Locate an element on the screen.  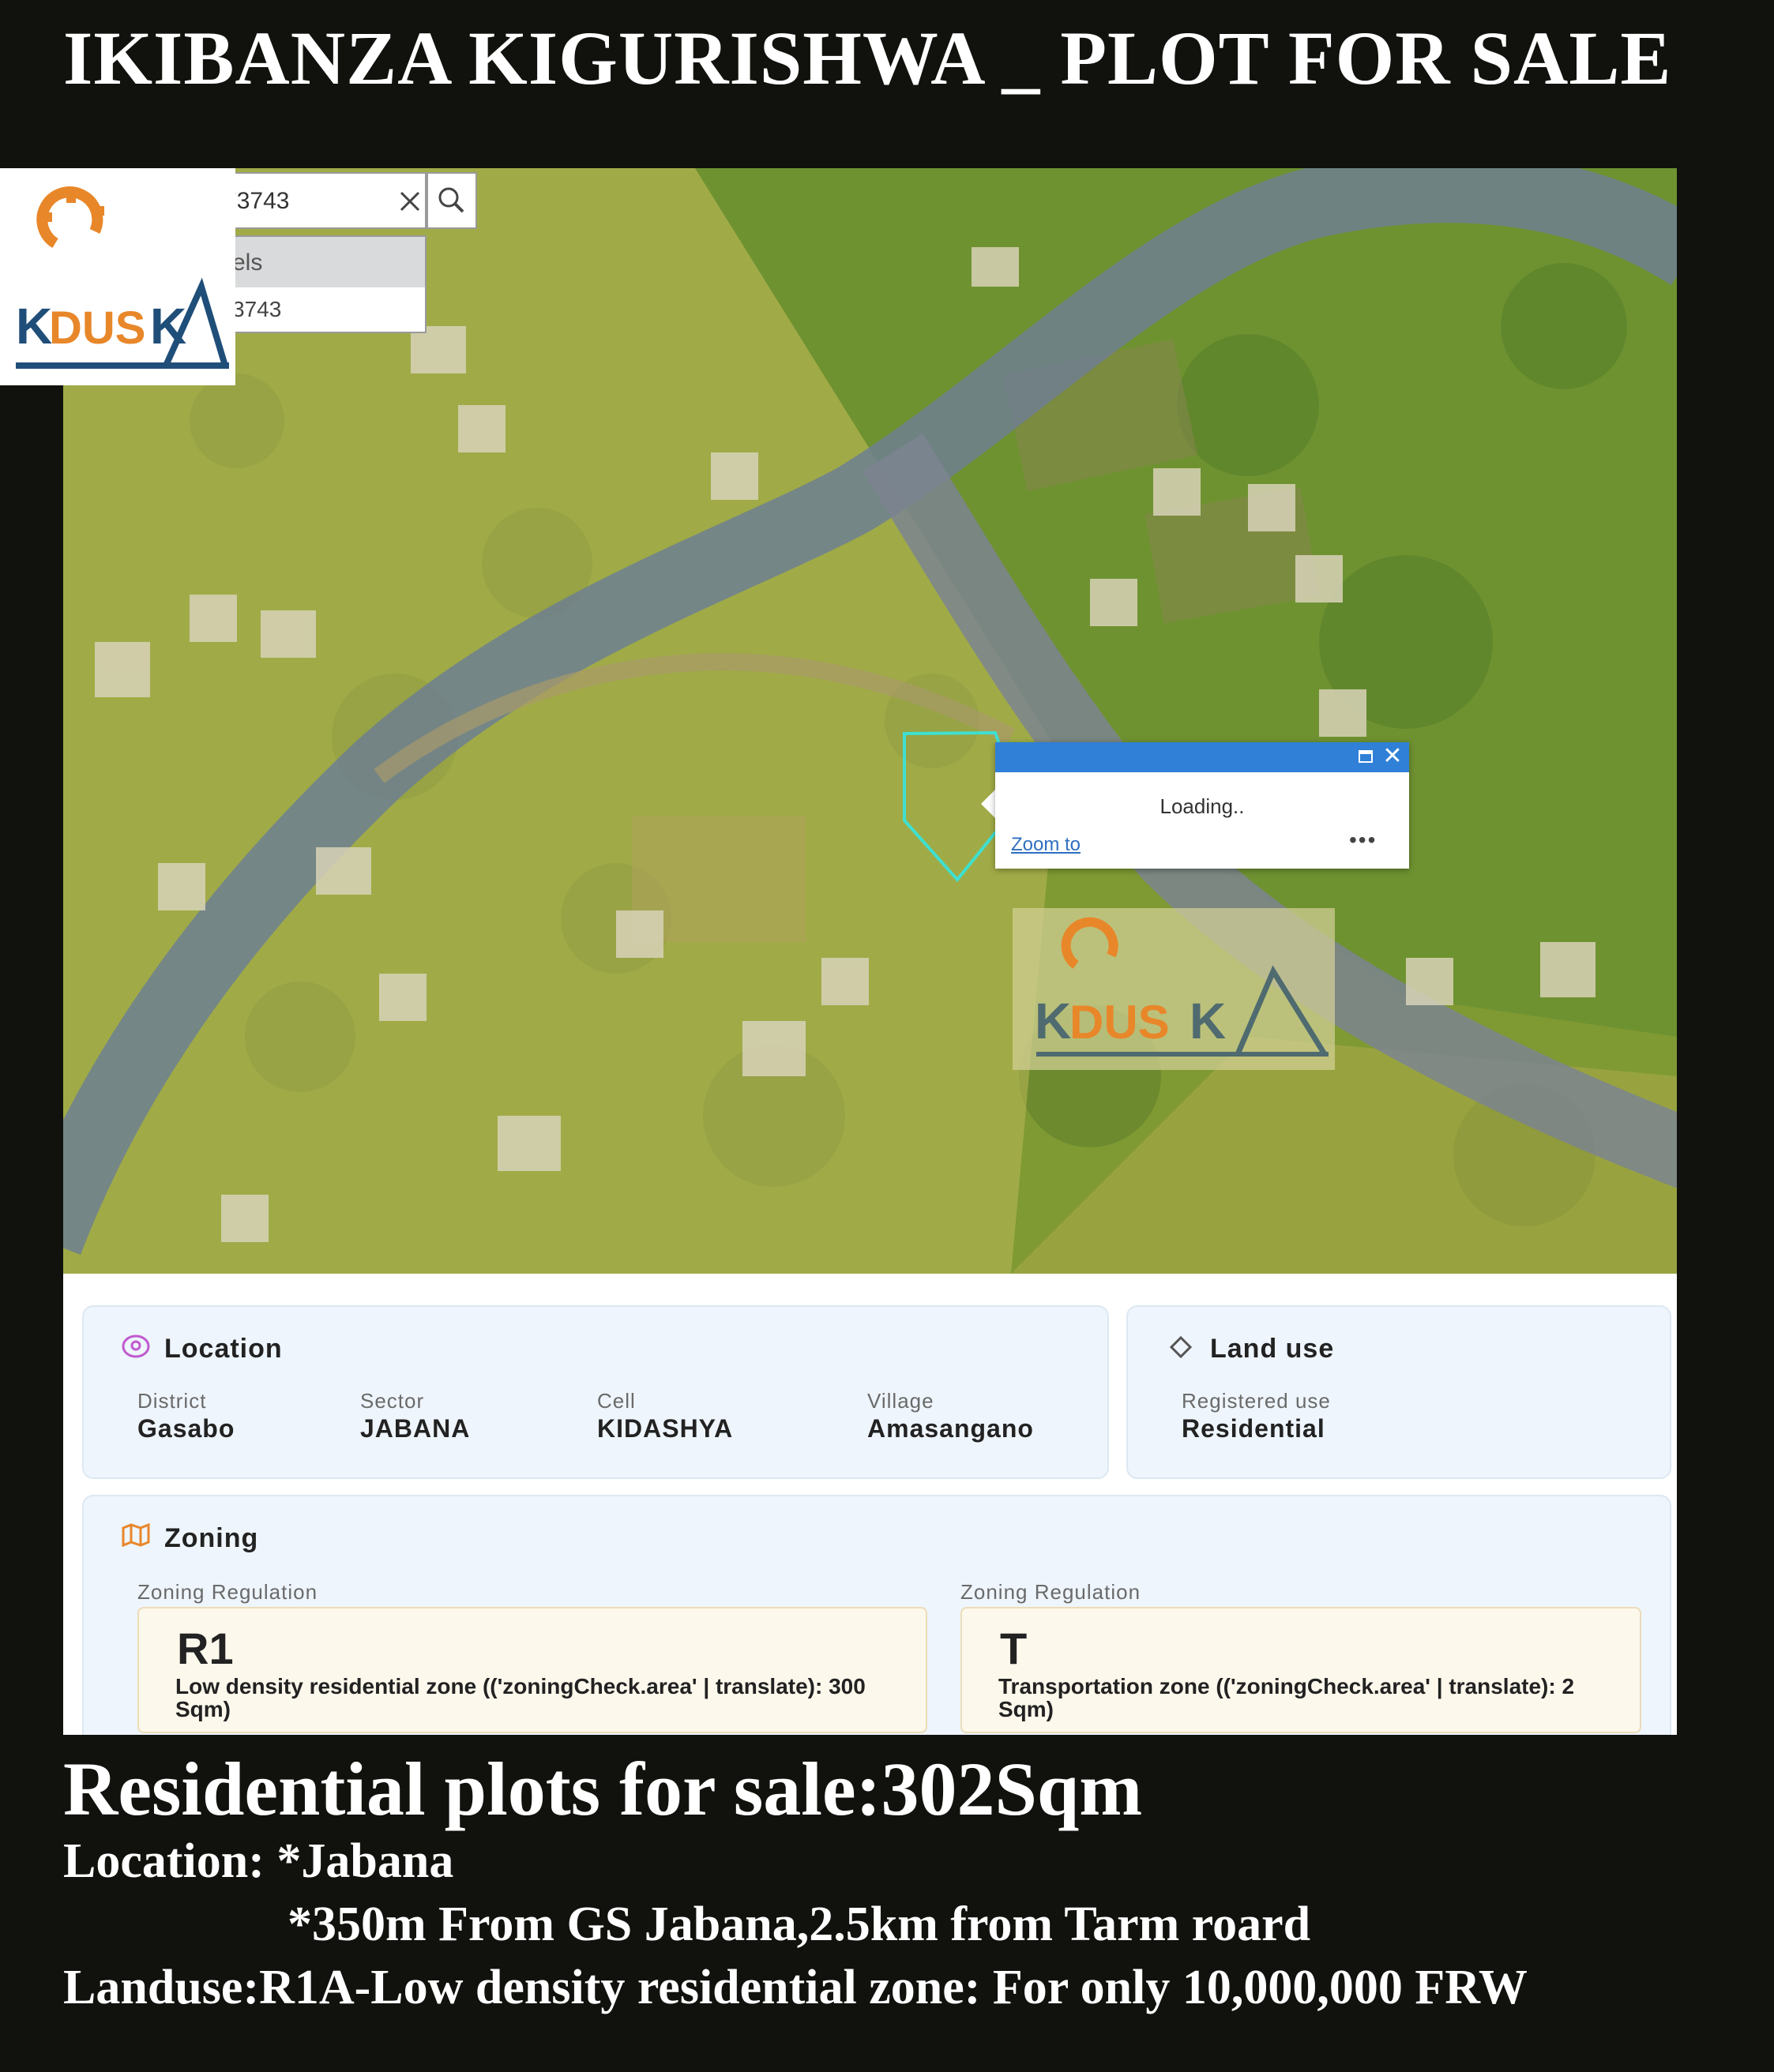
district-label: District is located at coordinates (172, 1401).